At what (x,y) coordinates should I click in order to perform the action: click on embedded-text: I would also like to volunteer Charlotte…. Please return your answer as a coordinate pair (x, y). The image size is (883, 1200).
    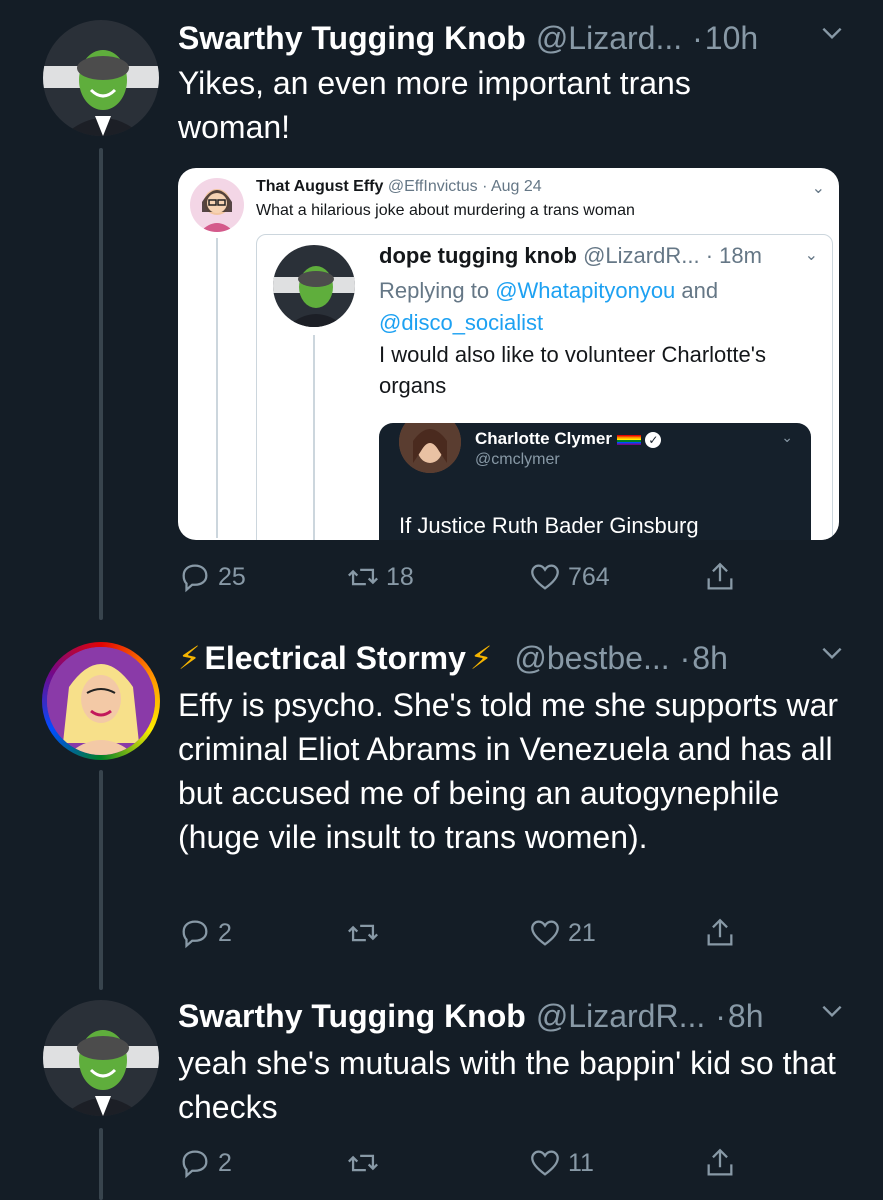
    Looking at the image, I should click on (572, 370).